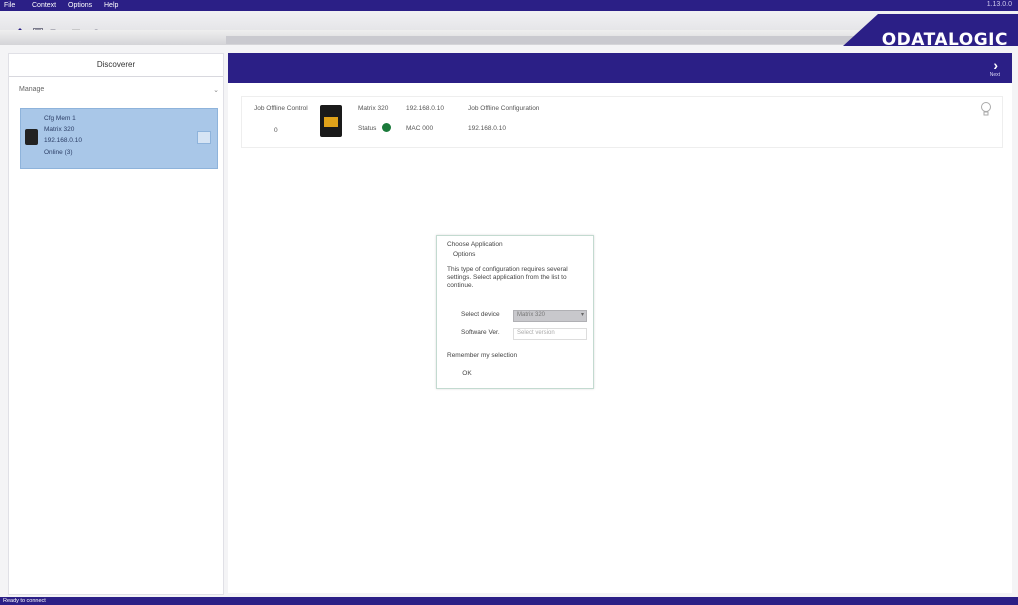 This screenshot has width=1018, height=605. What do you see at coordinates (367, 128) in the screenshot?
I see `status-label: Status` at bounding box center [367, 128].